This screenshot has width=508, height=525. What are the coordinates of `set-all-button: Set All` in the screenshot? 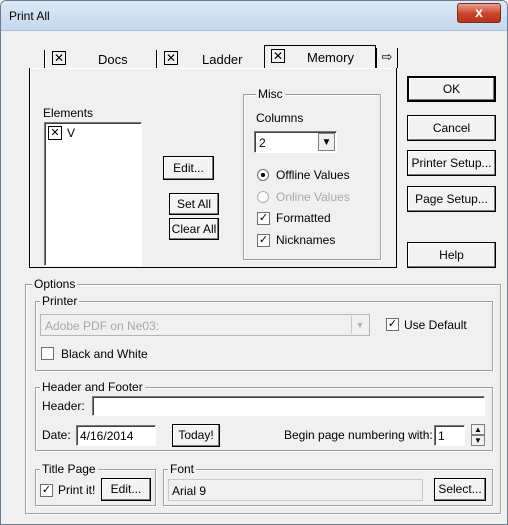 It's located at (194, 204).